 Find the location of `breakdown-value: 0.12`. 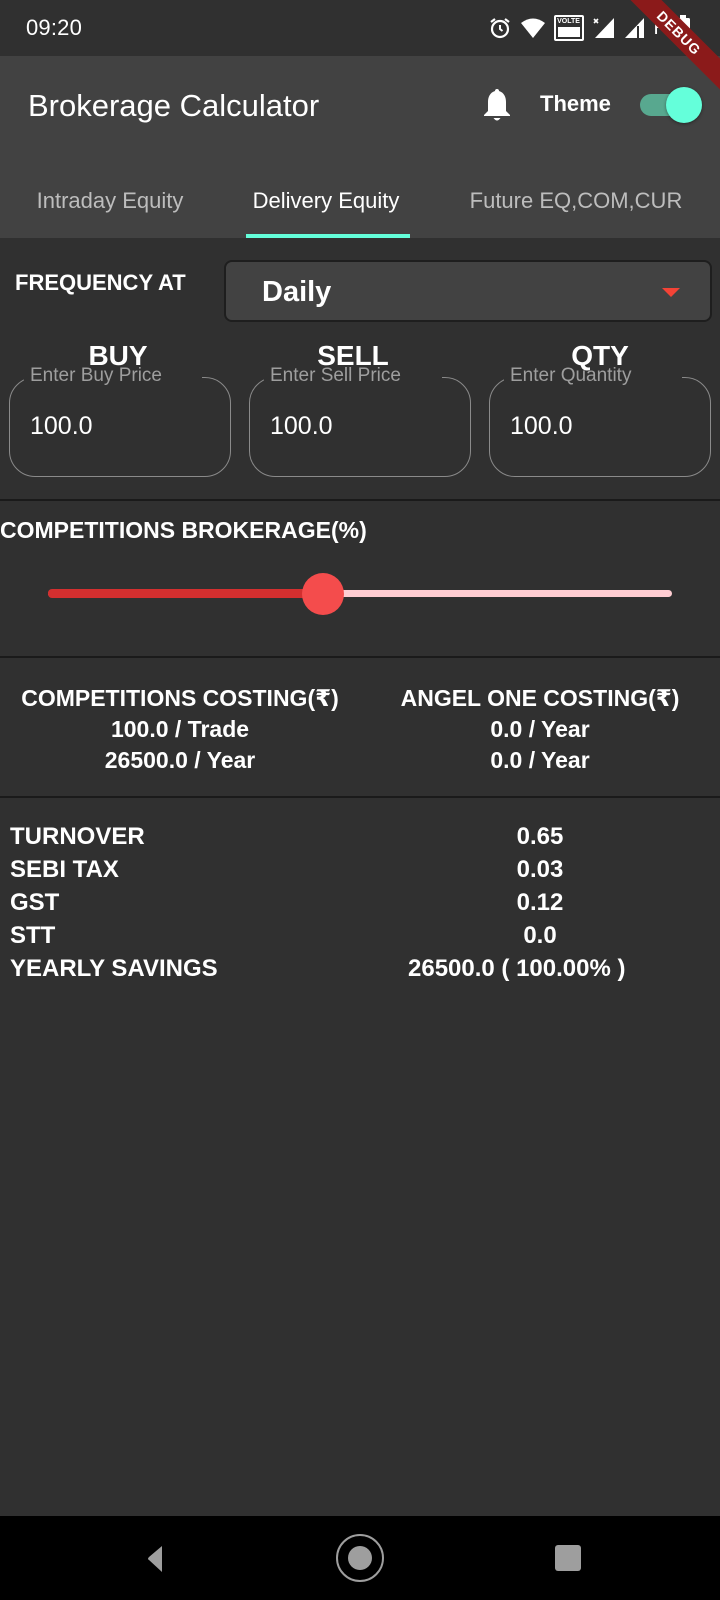

breakdown-value: 0.12 is located at coordinates (540, 902).